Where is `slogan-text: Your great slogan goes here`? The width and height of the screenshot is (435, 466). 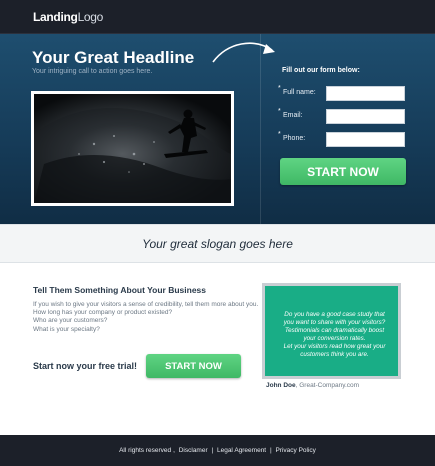
slogan-text: Your great slogan goes here is located at coordinates (217, 244).